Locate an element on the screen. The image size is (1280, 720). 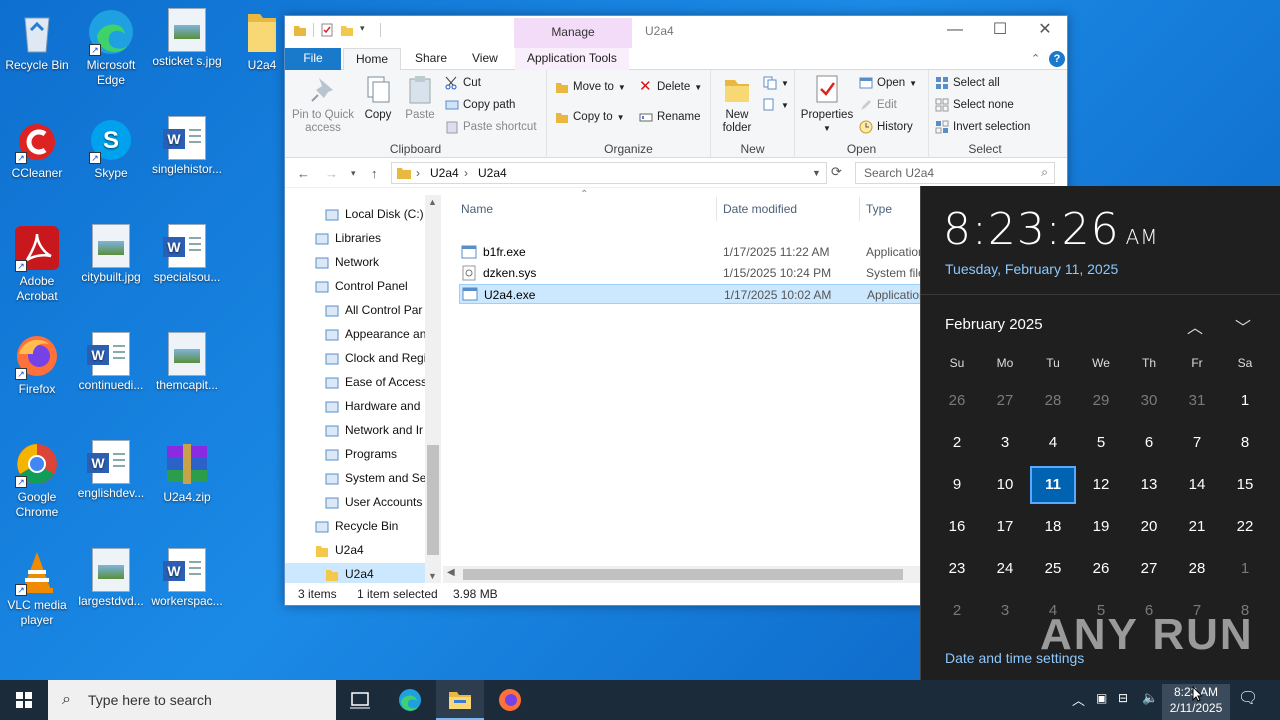
desktop-icon-ccleaner: ↗ CCleaner is located at coordinates (37, 148).